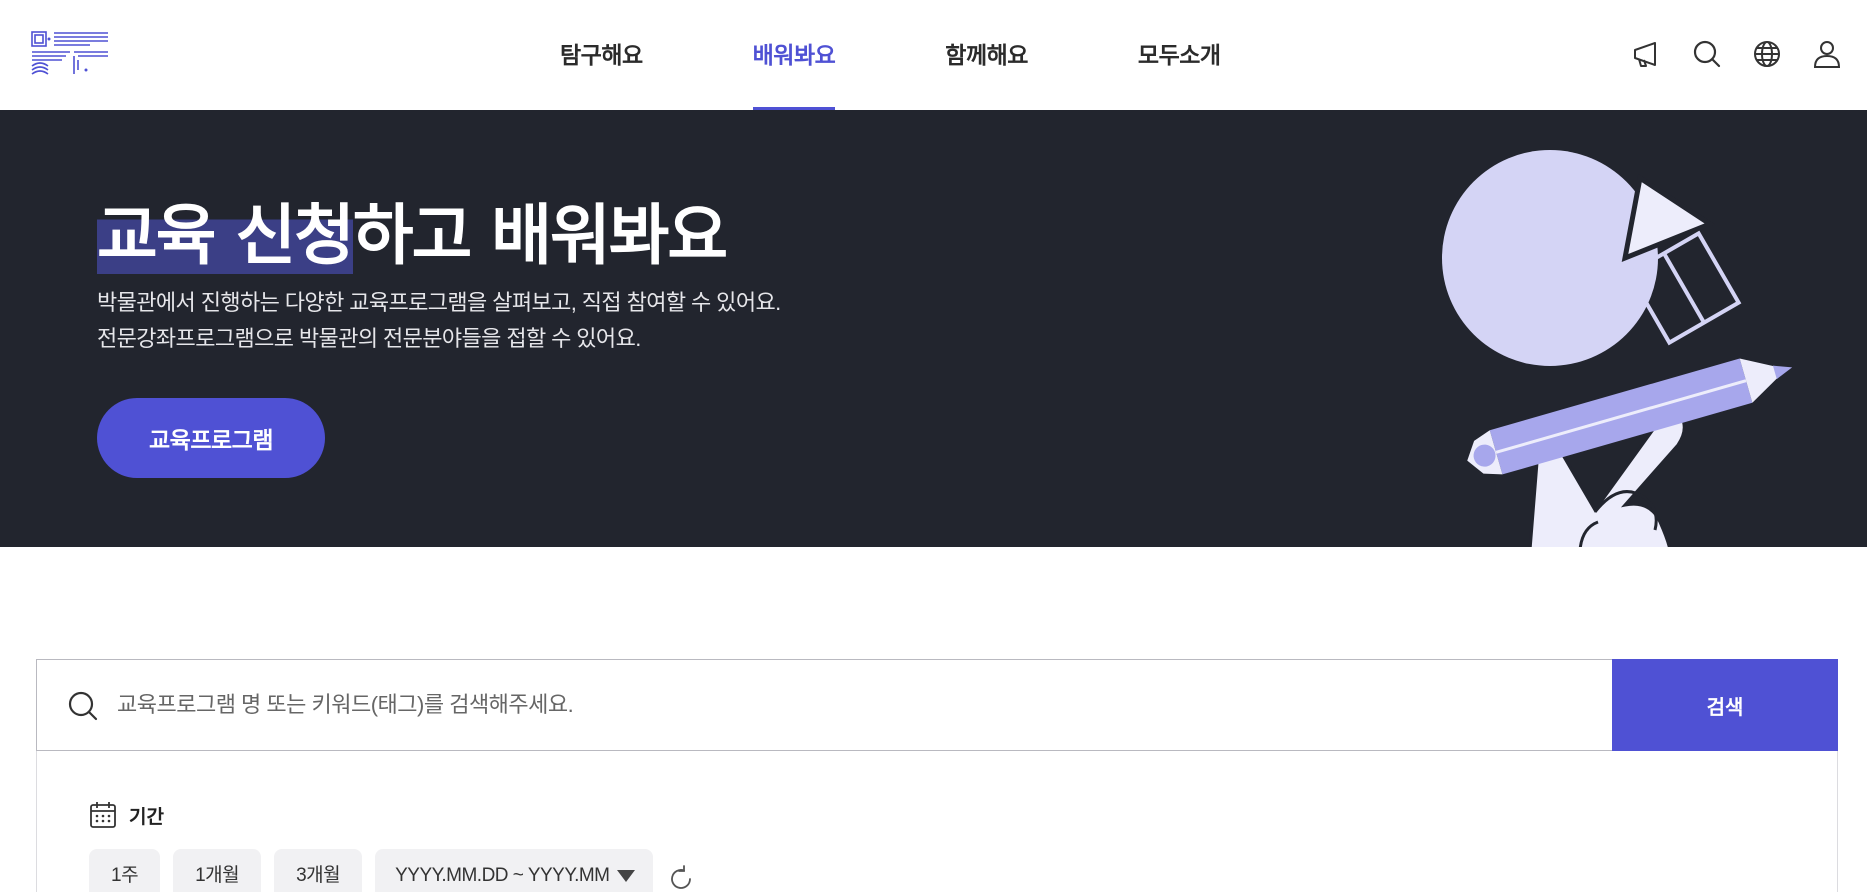  I want to click on date-range-value: YYYY.MM.DD ~ YYYY.MM.DD, so click(503, 875).